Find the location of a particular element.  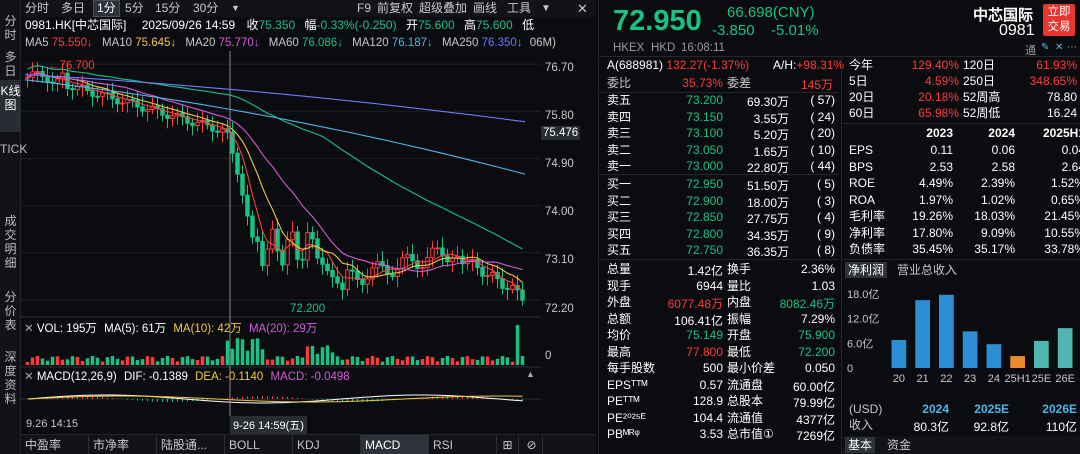

tb-multiday: 多日 is located at coordinates (73, 8).